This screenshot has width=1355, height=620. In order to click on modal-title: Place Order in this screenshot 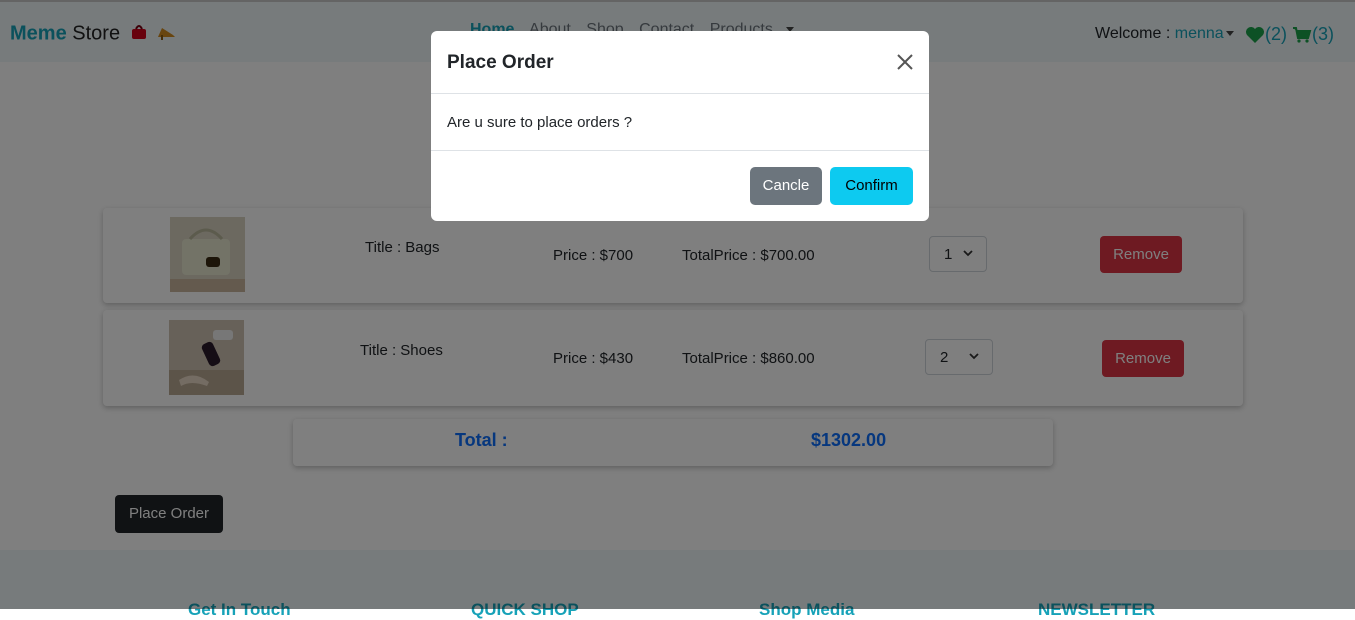, I will do `click(500, 62)`.